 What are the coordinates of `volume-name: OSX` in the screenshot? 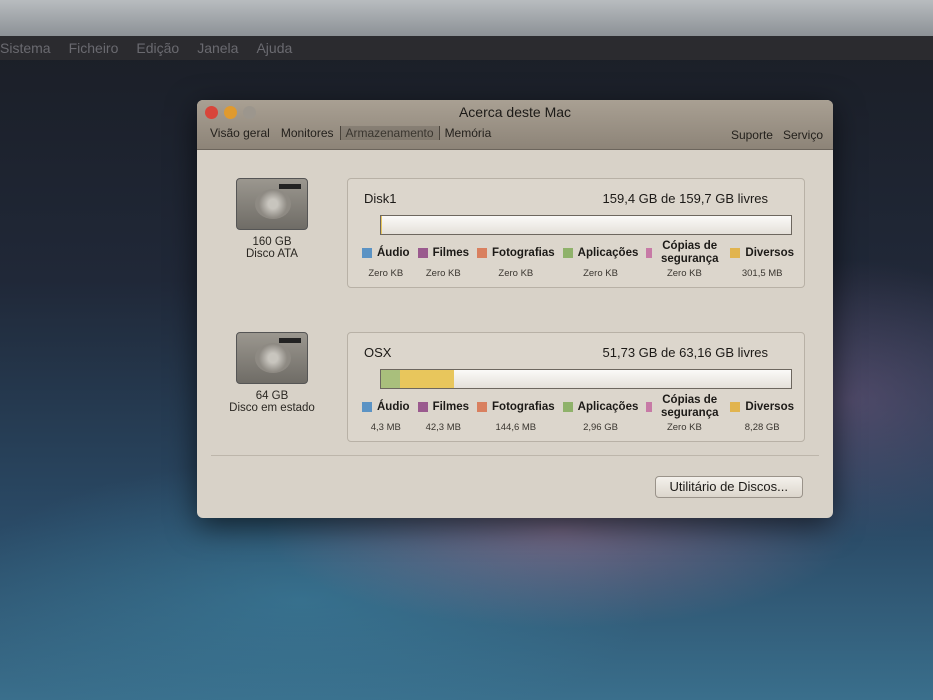 It's located at (378, 352).